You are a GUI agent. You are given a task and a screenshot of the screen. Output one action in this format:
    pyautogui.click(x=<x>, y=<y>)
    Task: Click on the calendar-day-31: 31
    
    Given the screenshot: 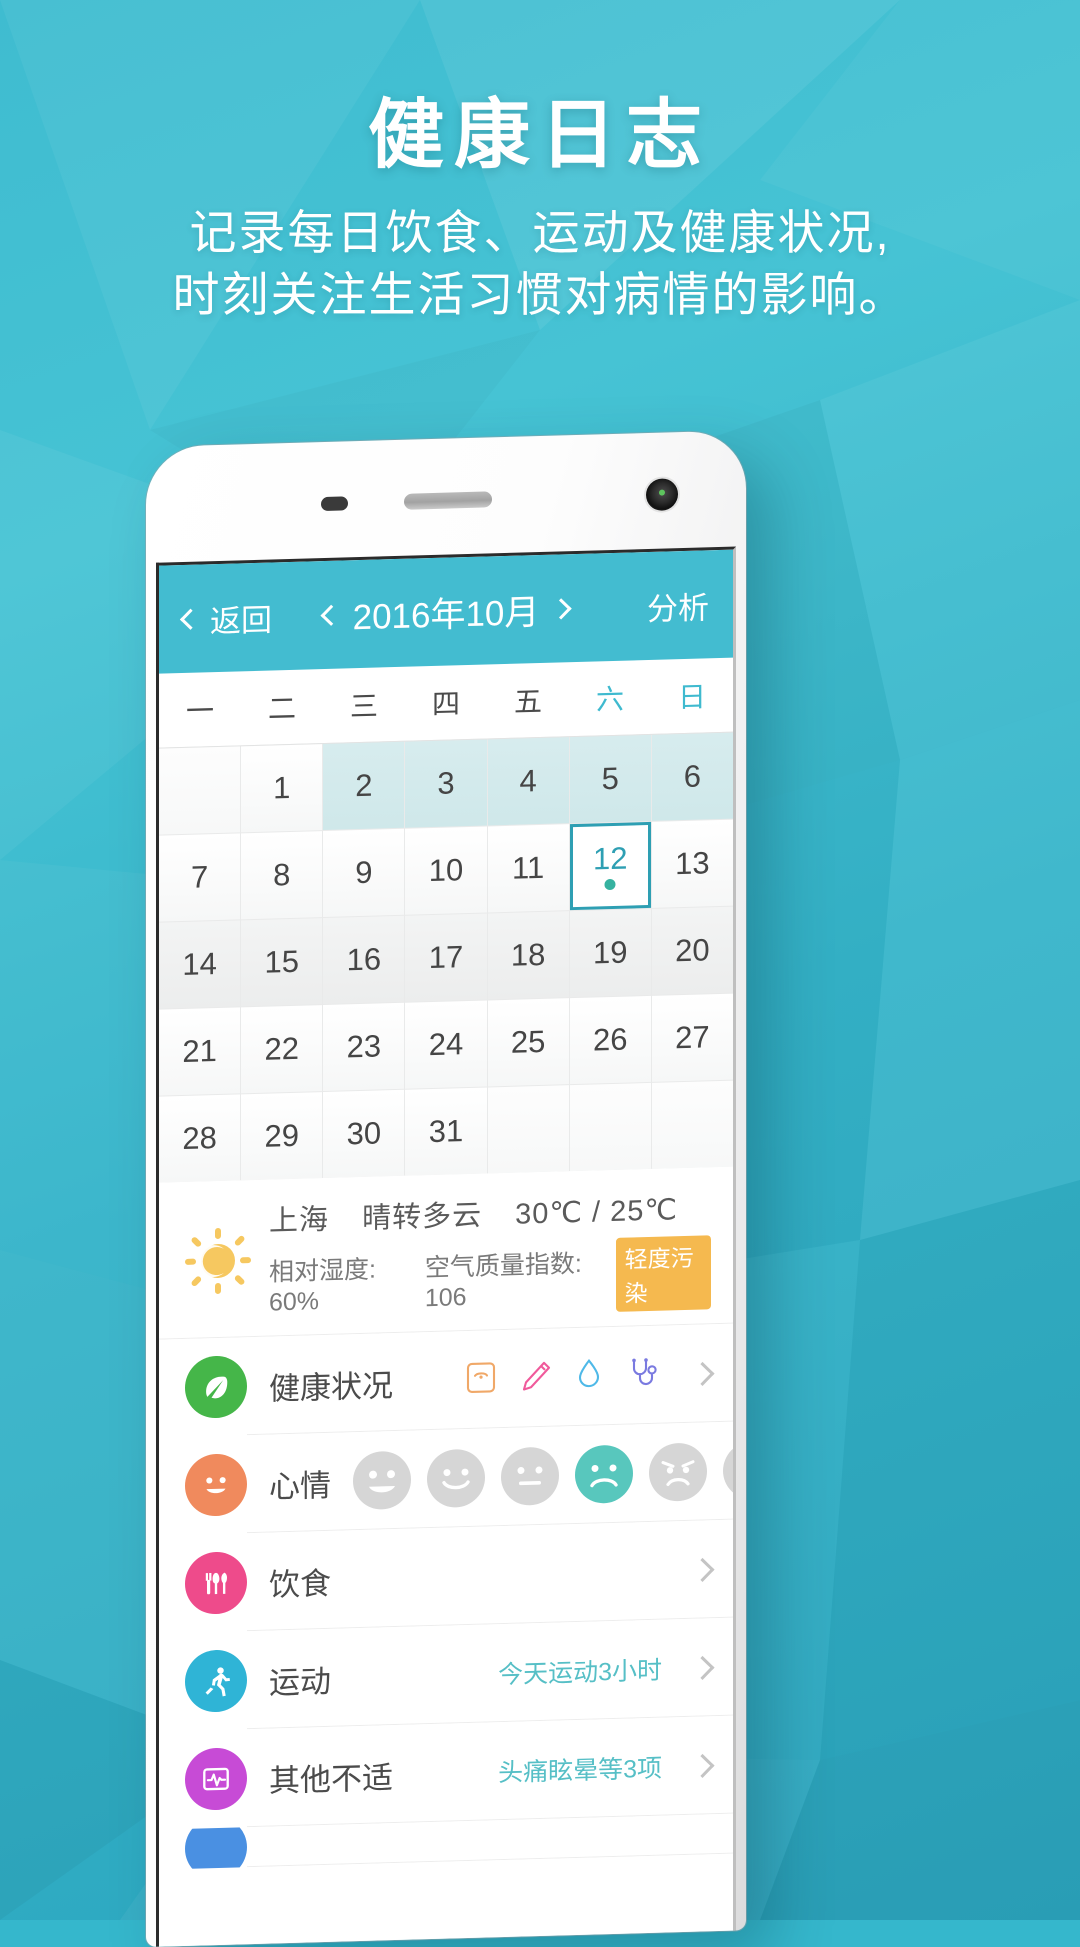 What is the action you would take?
    pyautogui.click(x=446, y=1131)
    